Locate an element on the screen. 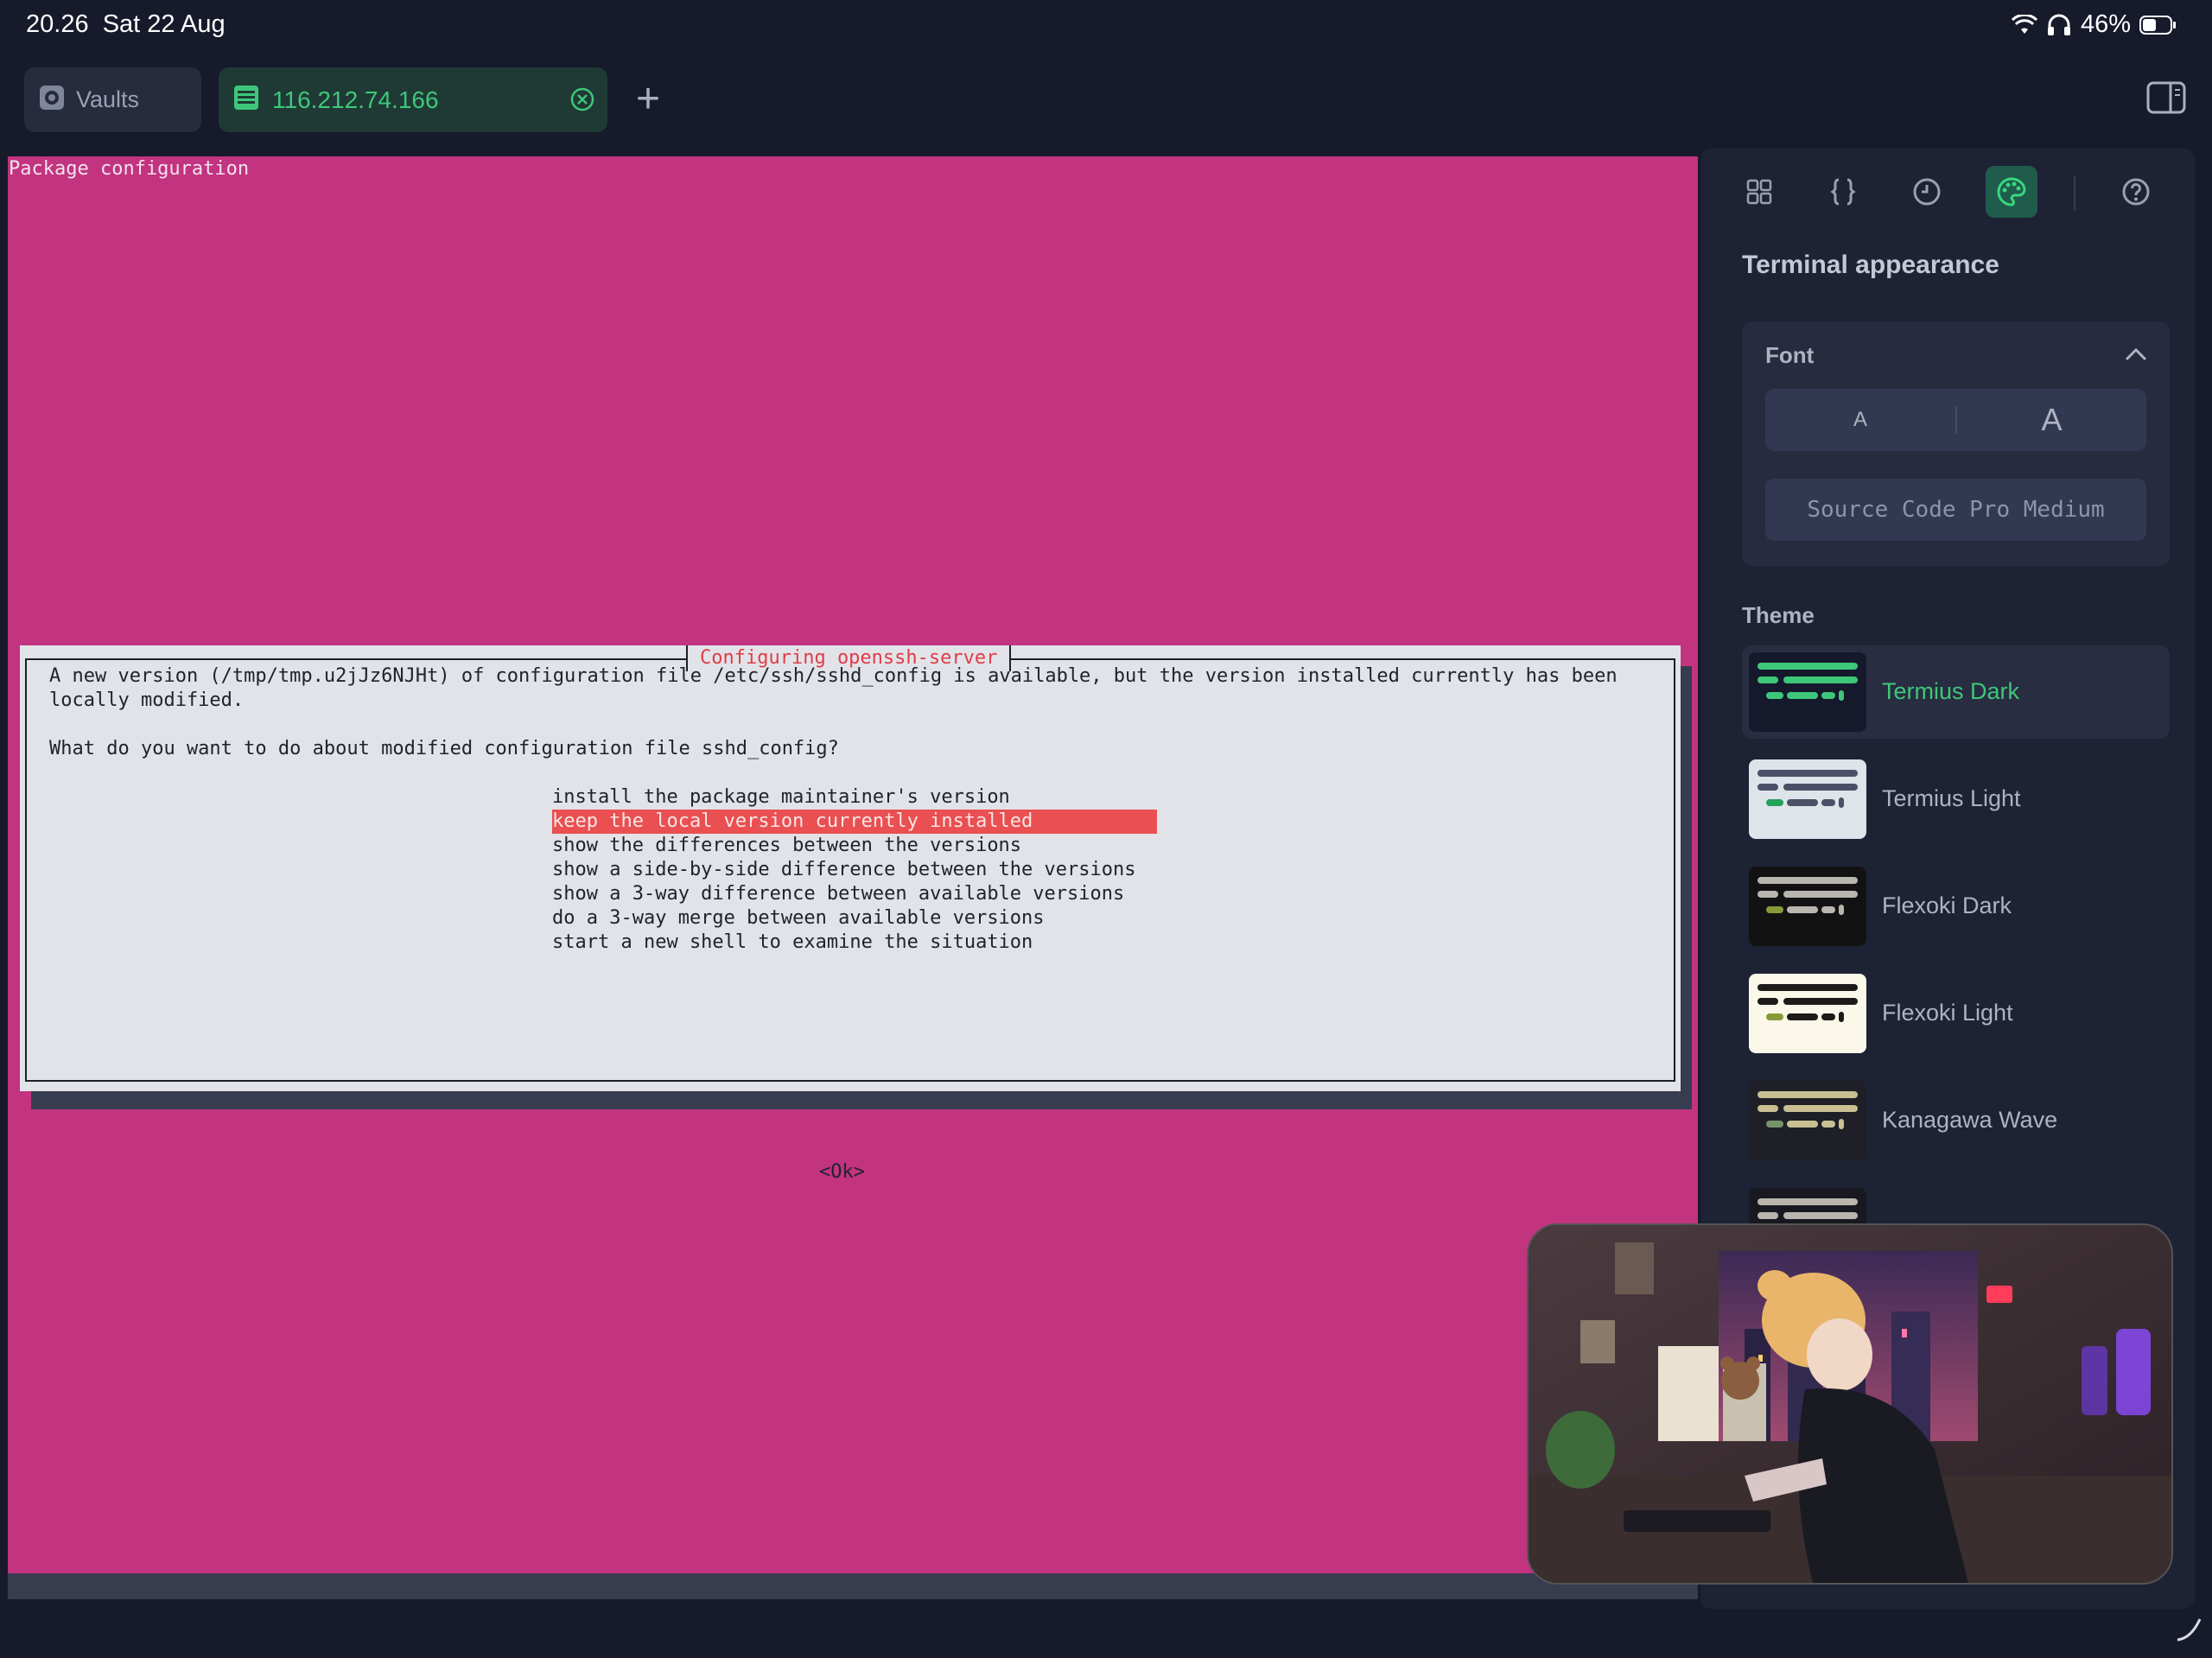 Image resolution: width=2212 pixels, height=1658 pixels. theme-kanagawa-wave: Kanagawa Wave is located at coordinates (1956, 1120).